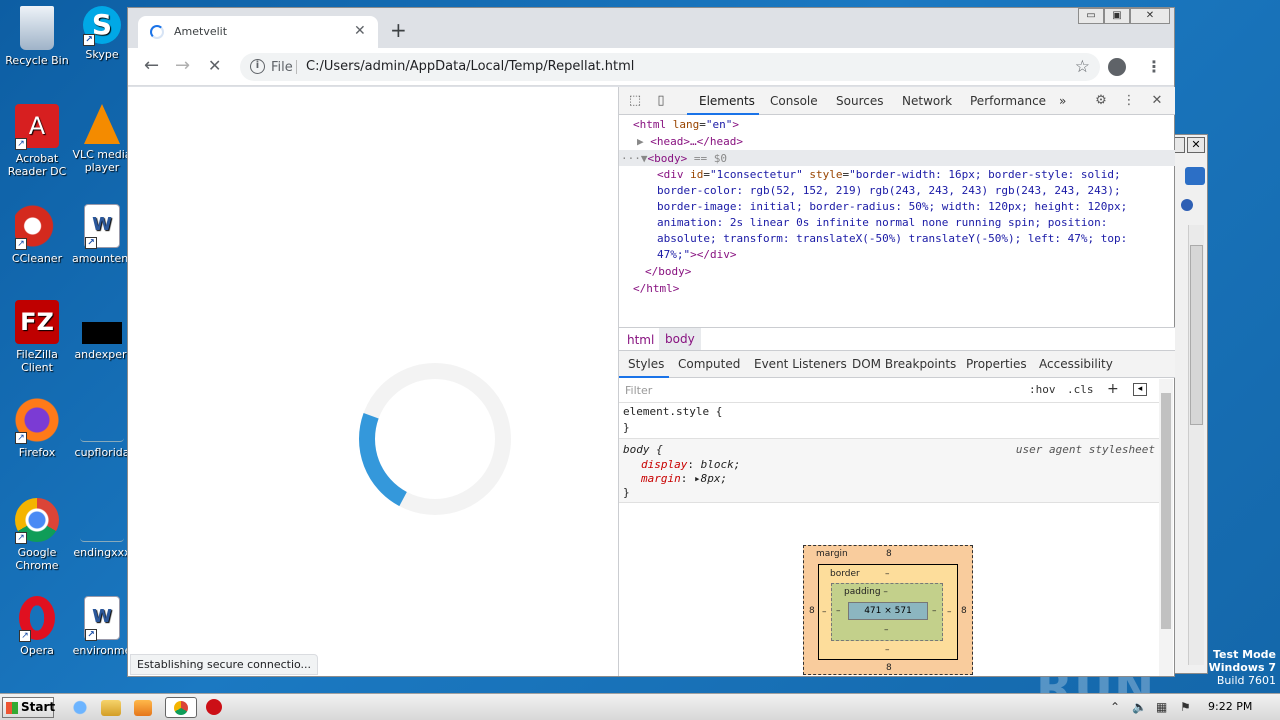 The width and height of the screenshot is (1280, 720). What do you see at coordinates (102, 428) in the screenshot?
I see `desktop-icon-cupflorida: cupflorida` at bounding box center [102, 428].